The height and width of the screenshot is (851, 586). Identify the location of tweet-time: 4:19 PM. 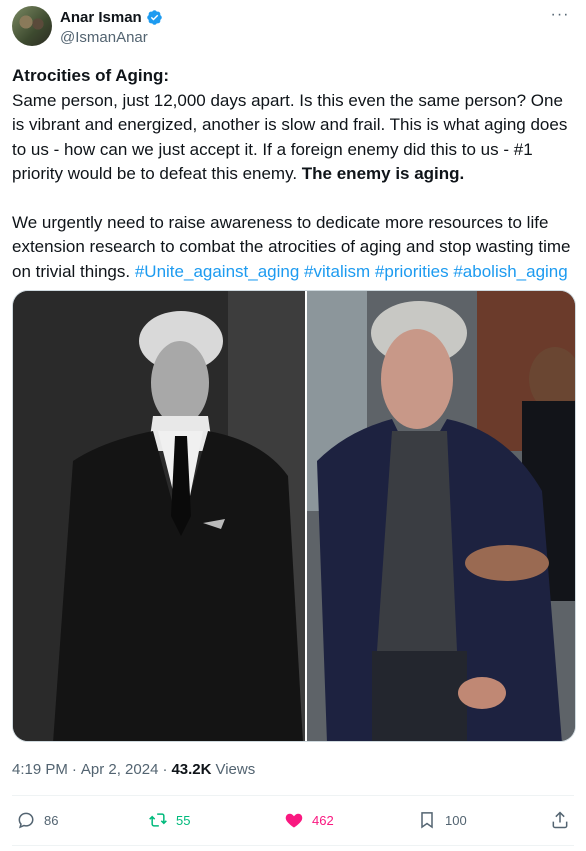
(40, 769).